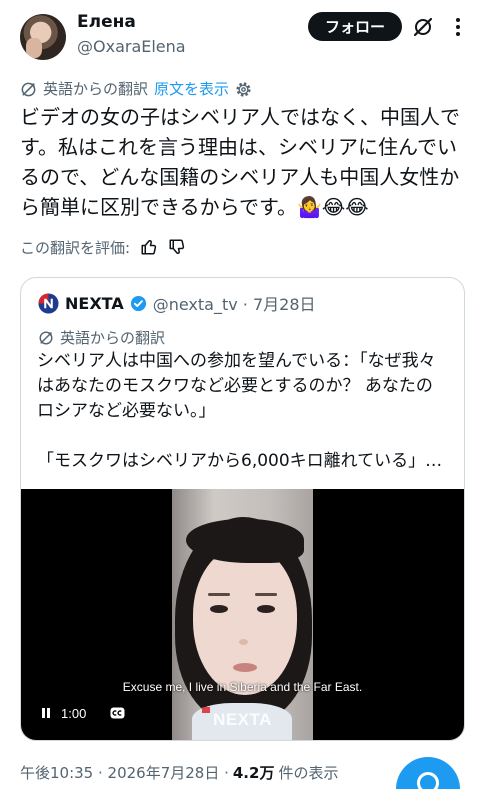 The height and width of the screenshot is (789, 480). Describe the element at coordinates (74, 713) in the screenshot. I see `video-duration: 1:00` at that location.